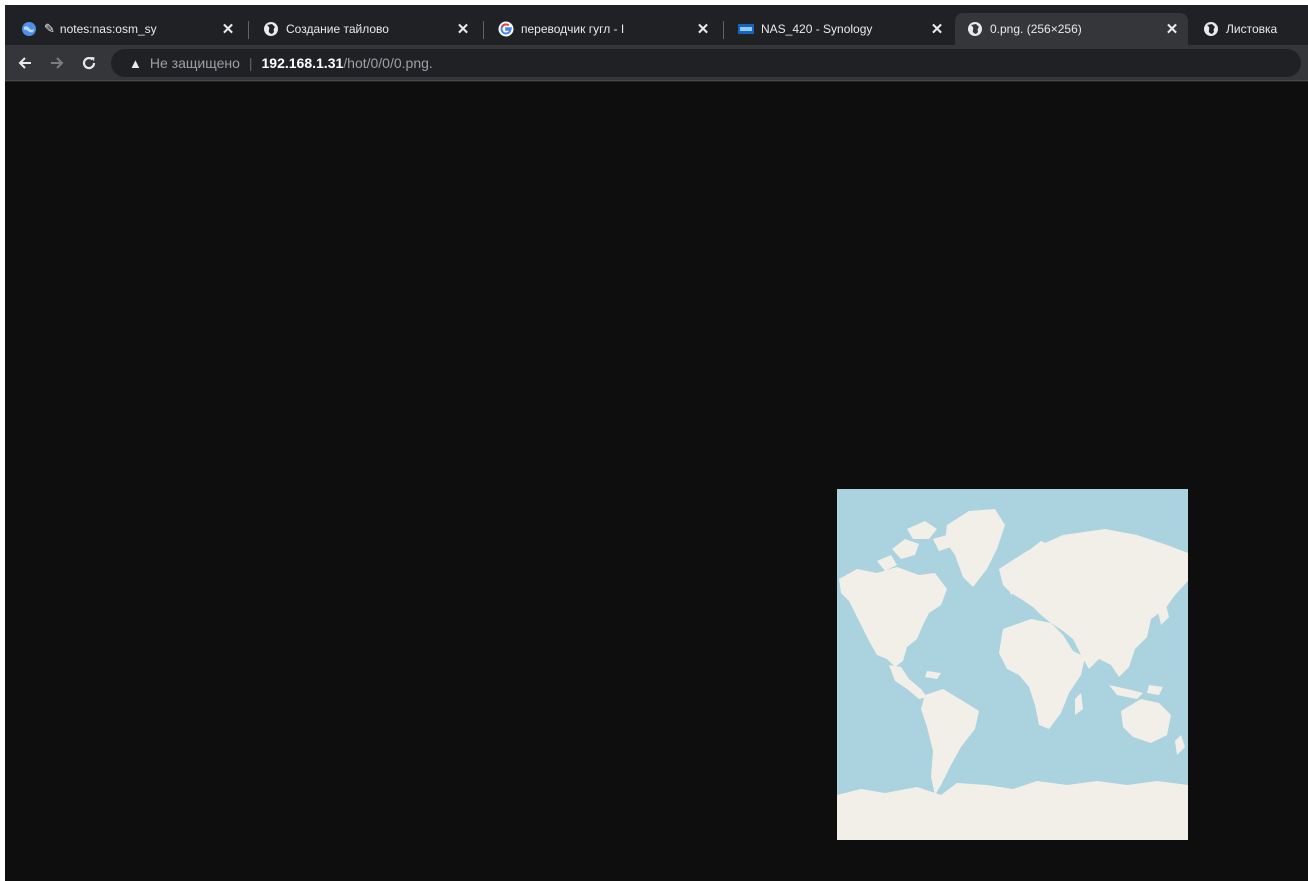 The image size is (1308, 881). I want to click on tab-tile-creation: Создание тайлово ✕, so click(365, 29).